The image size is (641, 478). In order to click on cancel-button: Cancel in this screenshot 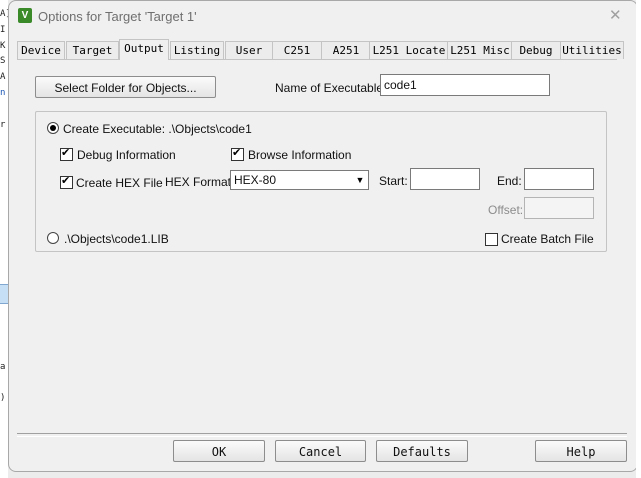, I will do `click(320, 451)`.